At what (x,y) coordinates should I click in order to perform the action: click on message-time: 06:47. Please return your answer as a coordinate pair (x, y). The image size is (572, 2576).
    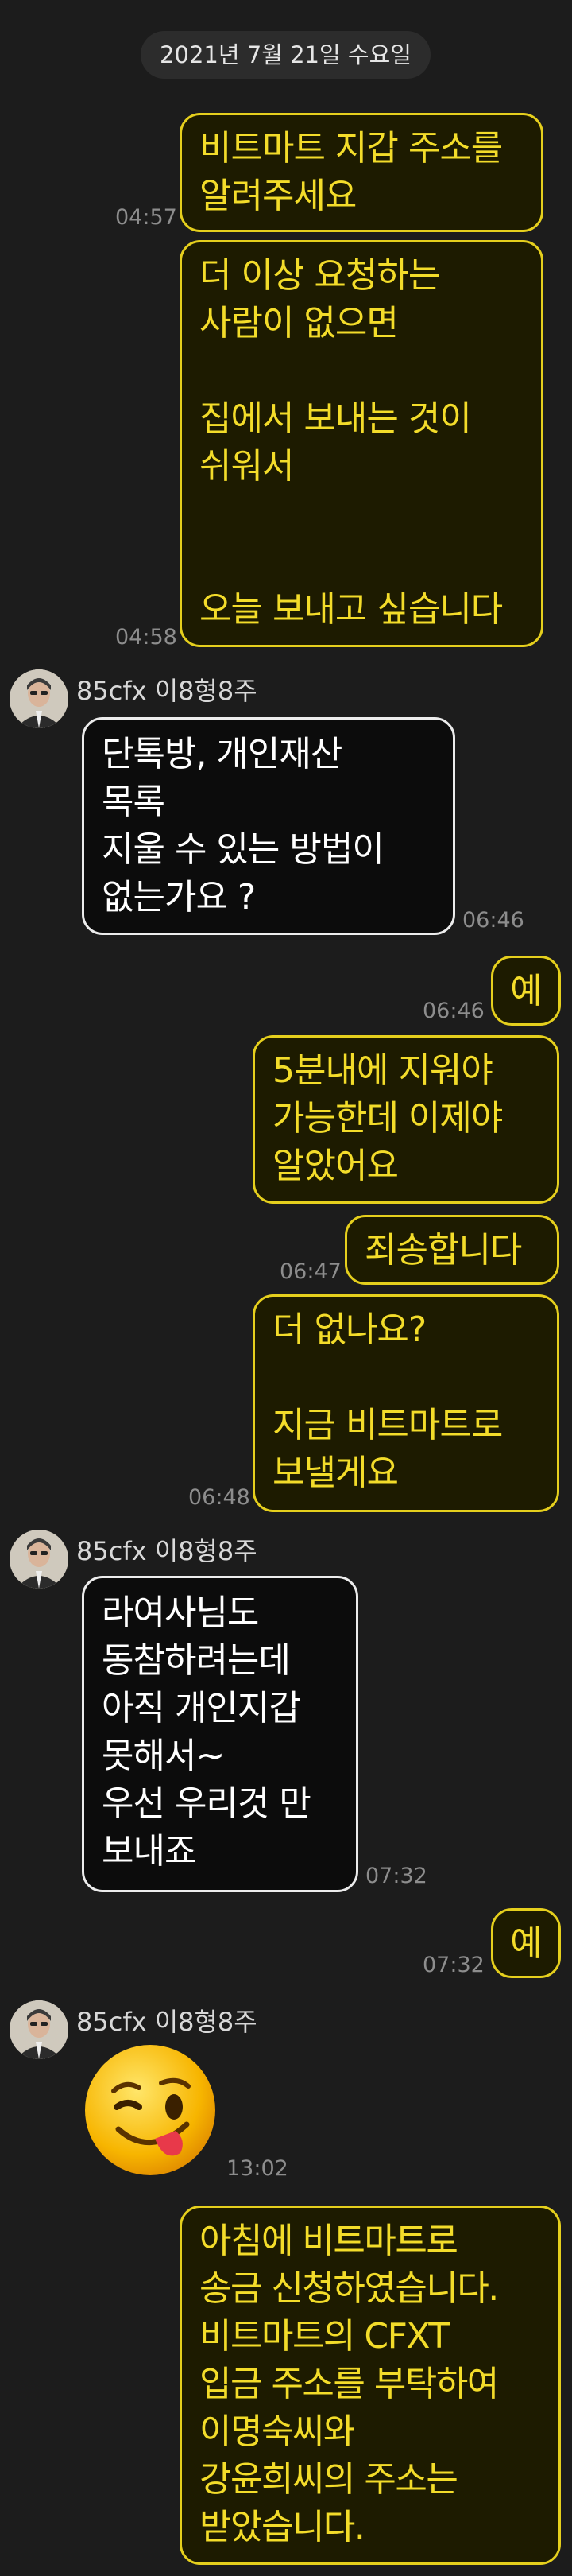
    Looking at the image, I should click on (311, 1271).